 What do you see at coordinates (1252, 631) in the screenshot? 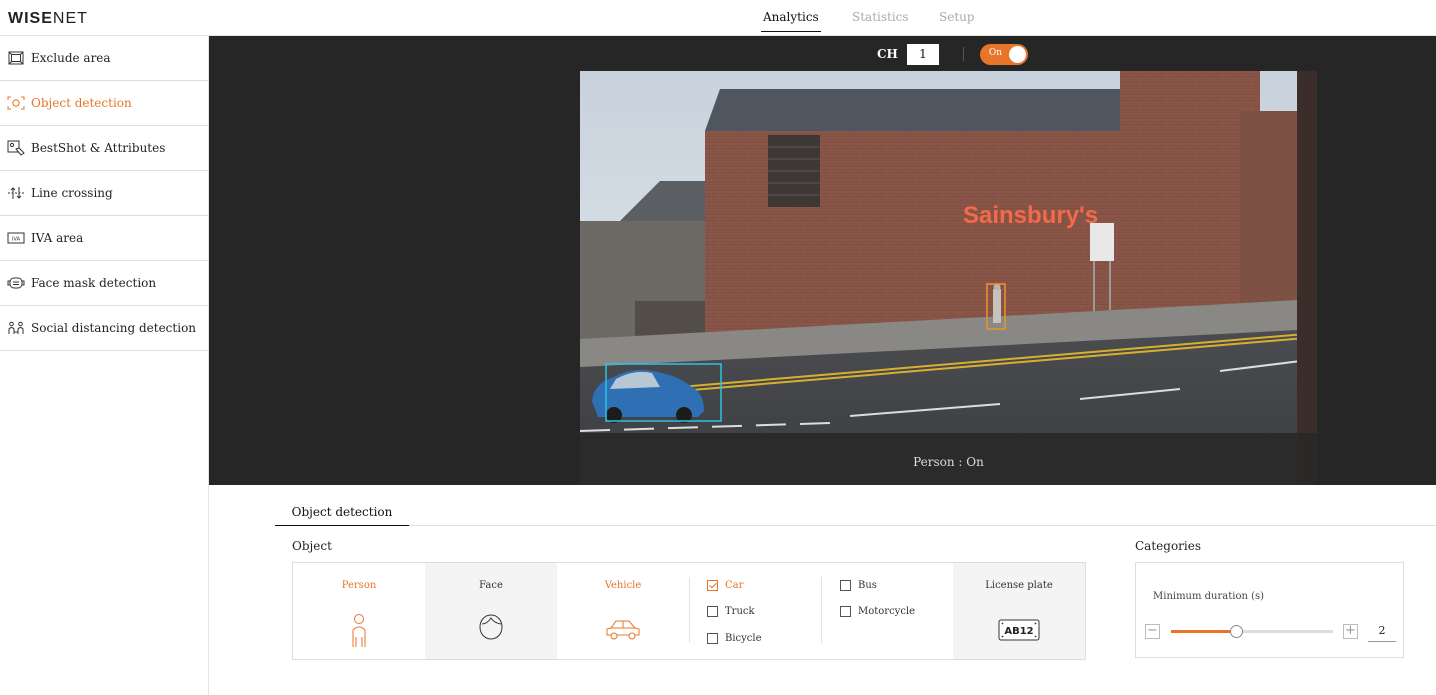
I see `min-duration-slider` at bounding box center [1252, 631].